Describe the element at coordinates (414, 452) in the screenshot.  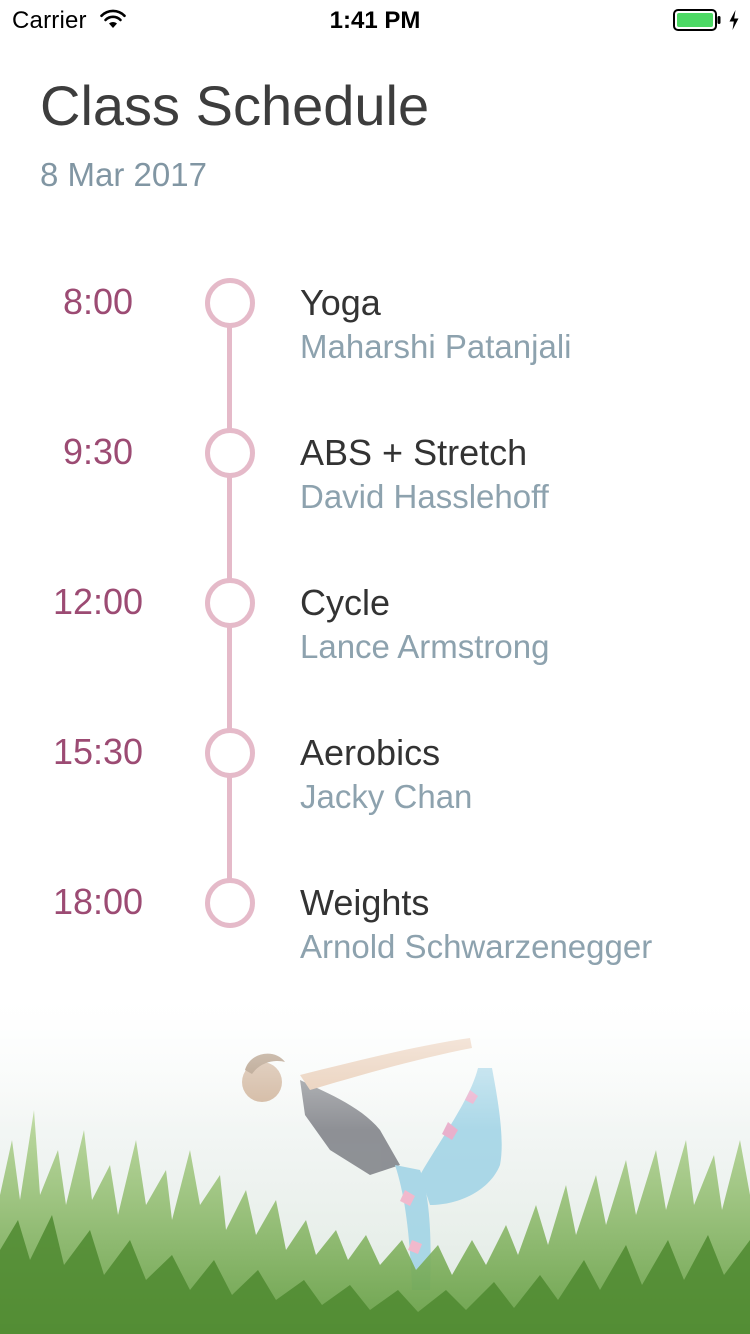
I see `entry-class-name: ABS + Stretch` at that location.